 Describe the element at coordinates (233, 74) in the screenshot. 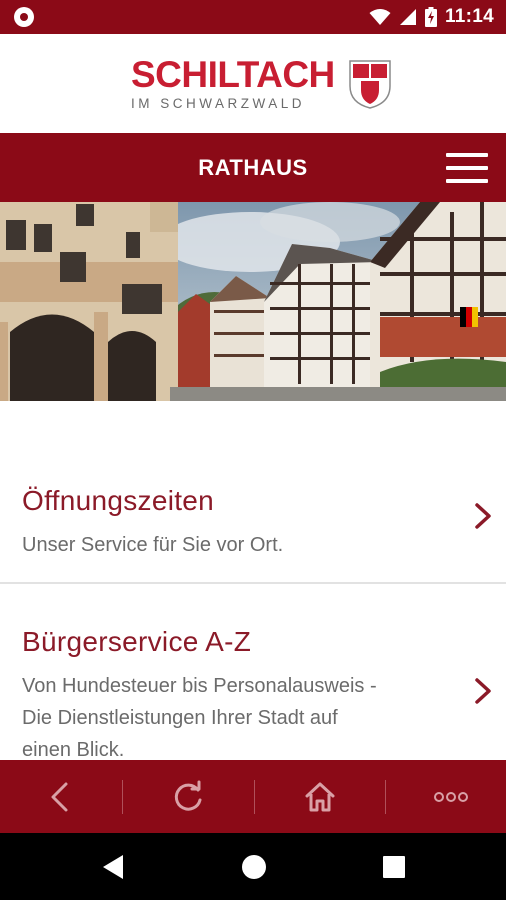

I see `logo-name: SCHILTACH` at that location.